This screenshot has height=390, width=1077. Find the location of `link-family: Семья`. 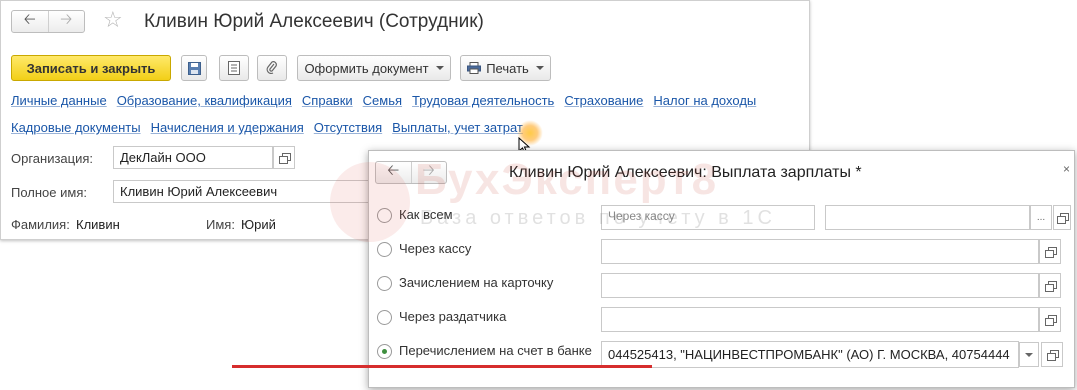

link-family: Семья is located at coordinates (382, 100).